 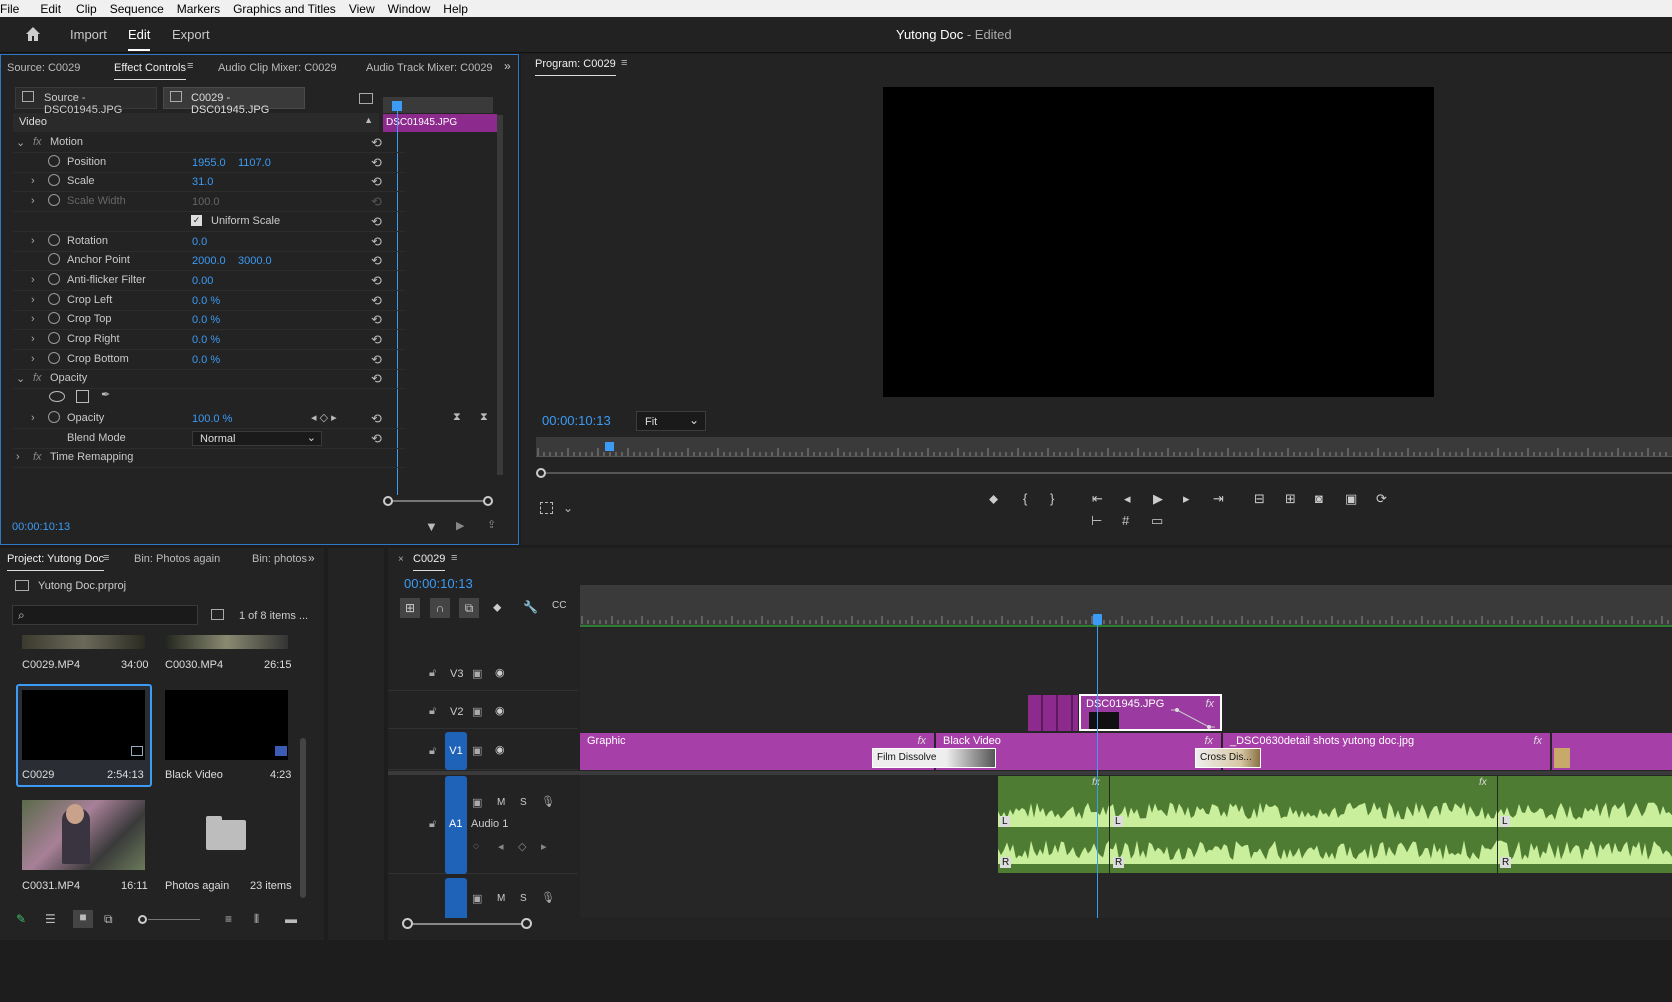 I want to click on trim-icon: ⊢, so click(x=1096, y=521).